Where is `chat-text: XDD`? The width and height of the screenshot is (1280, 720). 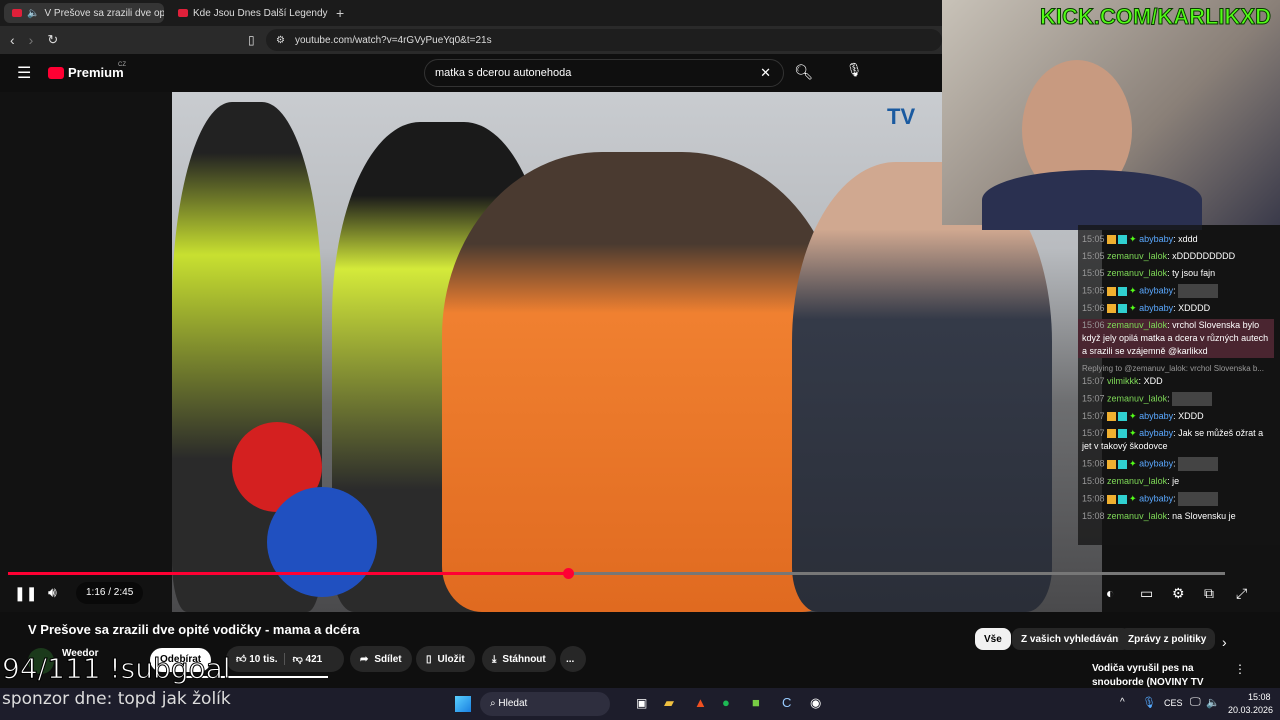 chat-text: XDD is located at coordinates (1153, 381).